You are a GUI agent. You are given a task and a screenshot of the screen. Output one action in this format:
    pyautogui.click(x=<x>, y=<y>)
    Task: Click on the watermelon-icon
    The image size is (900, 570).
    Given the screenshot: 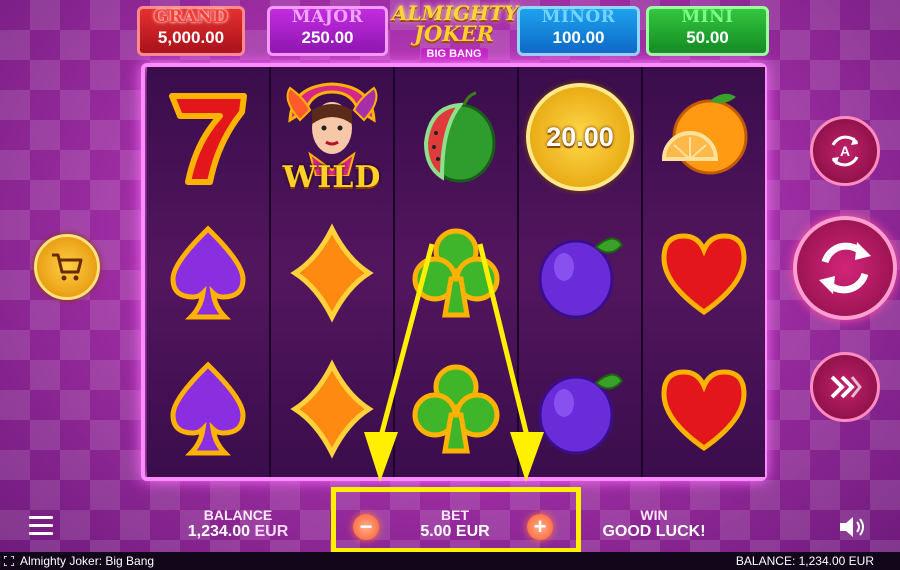 What is the action you would take?
    pyautogui.click(x=456, y=137)
    